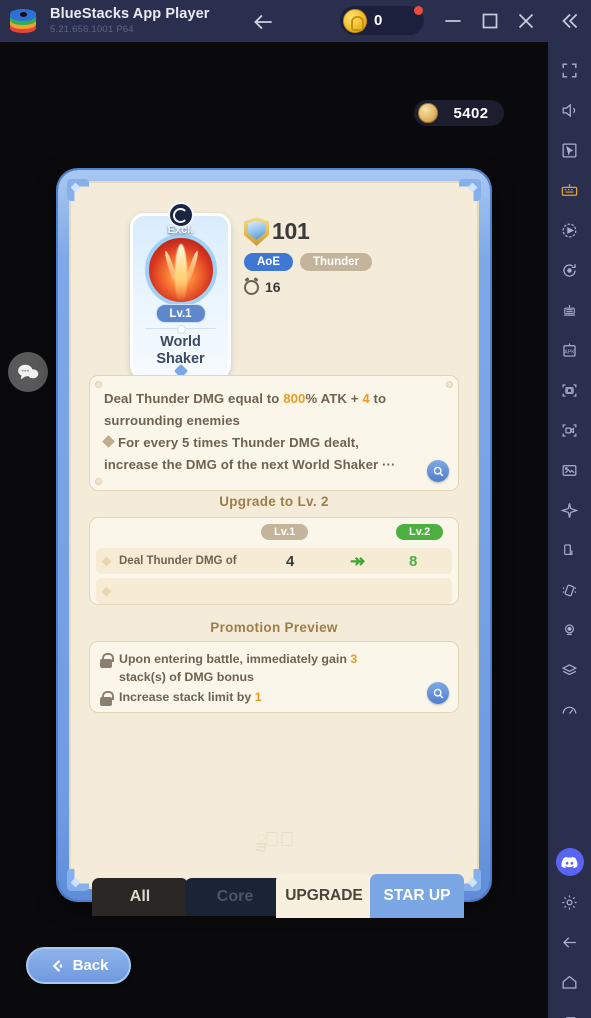  I want to click on android-recents-icon, so click(570, 1010).